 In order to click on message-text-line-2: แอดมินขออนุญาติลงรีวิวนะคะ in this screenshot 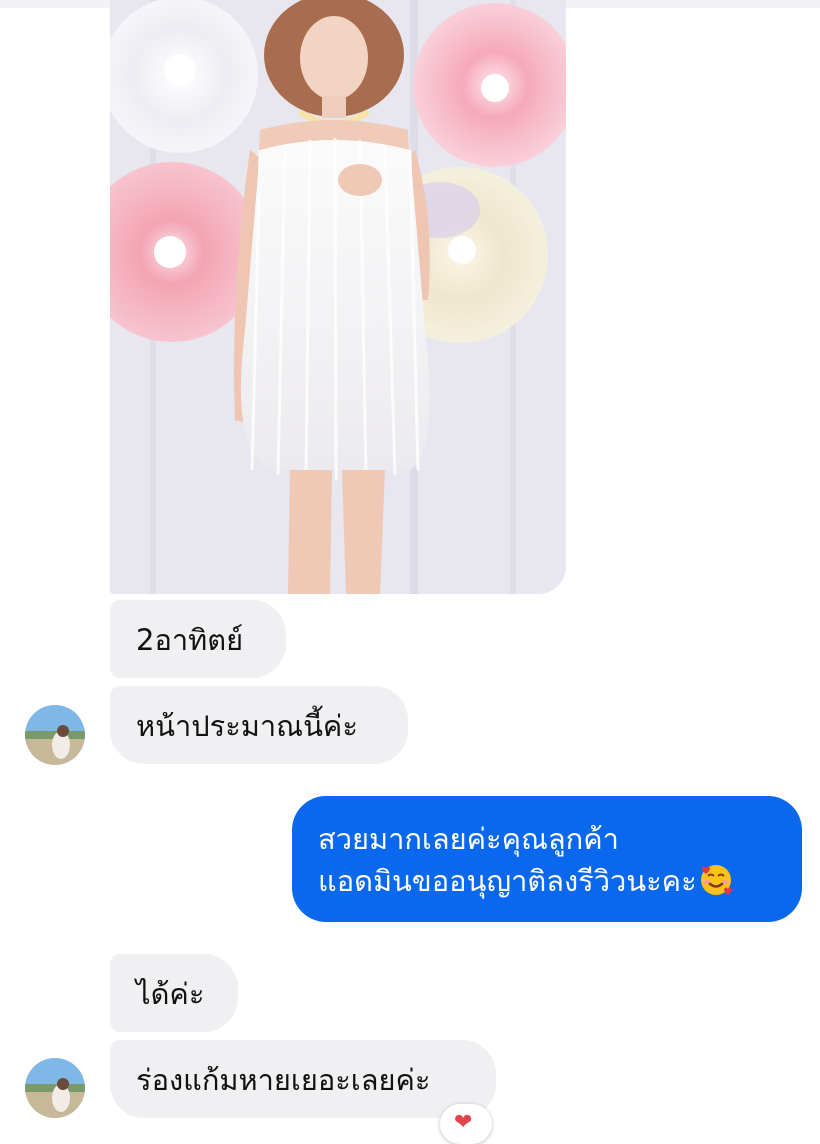, I will do `click(507, 881)`.